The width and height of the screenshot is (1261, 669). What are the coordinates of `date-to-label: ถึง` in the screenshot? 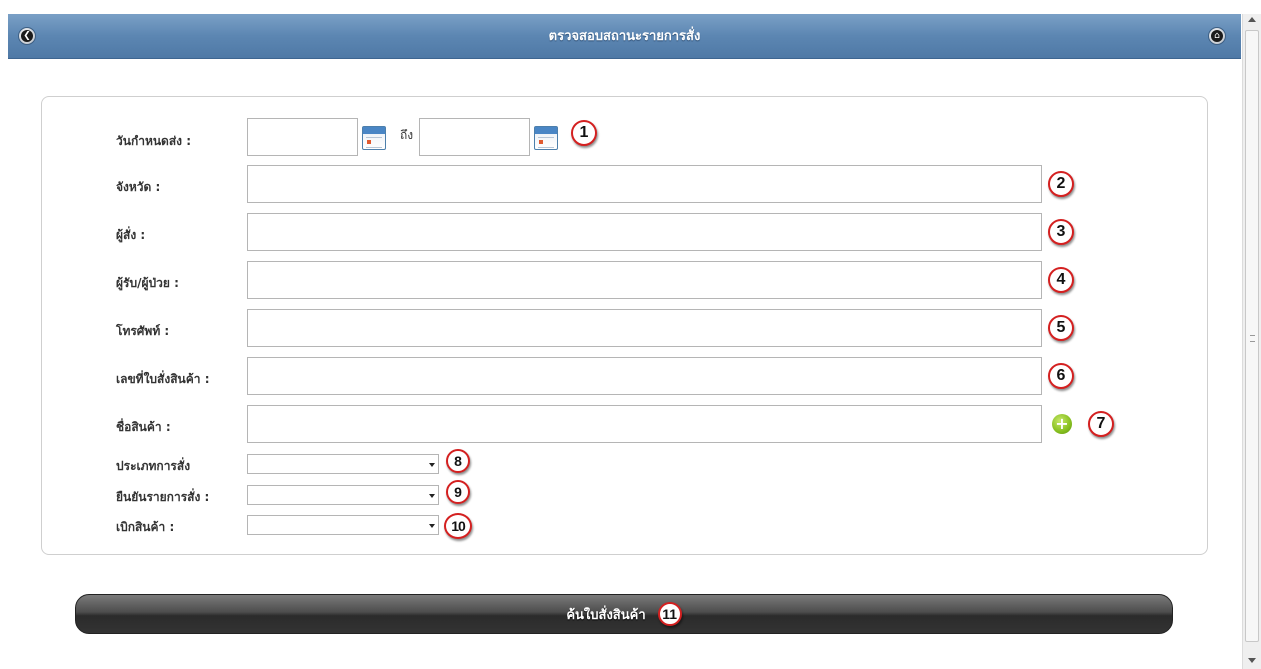 It's located at (407, 135).